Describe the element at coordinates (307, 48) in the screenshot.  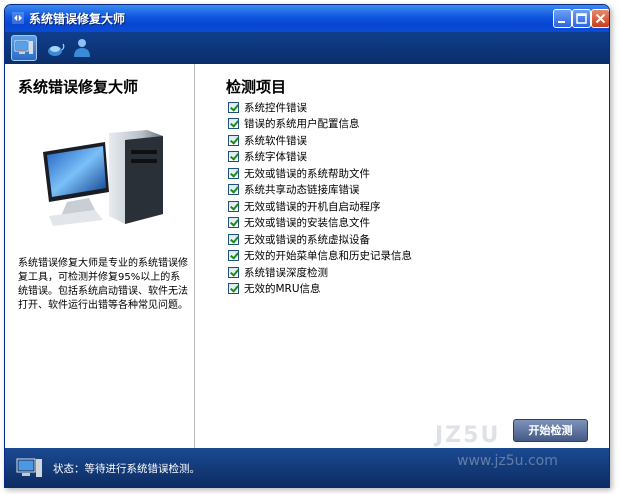
I see `toolbar` at that location.